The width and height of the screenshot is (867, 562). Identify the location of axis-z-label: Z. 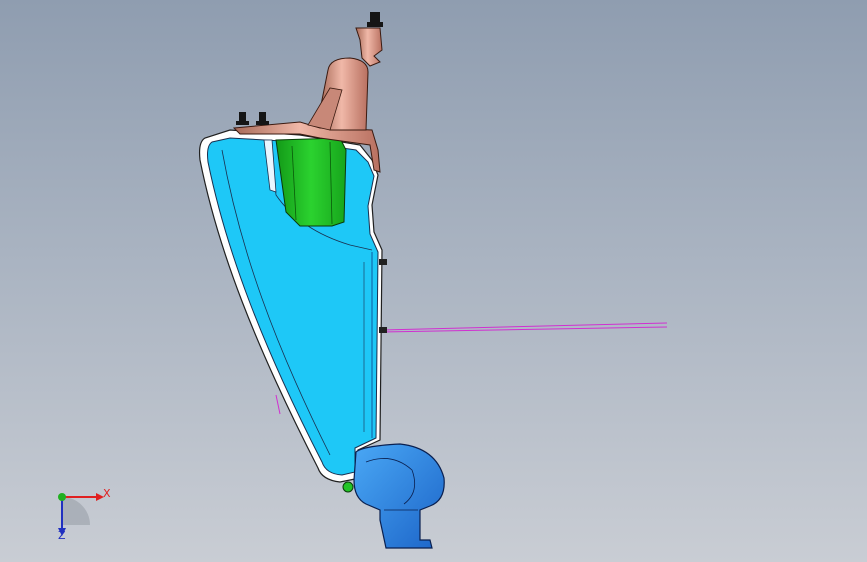
(62, 535).